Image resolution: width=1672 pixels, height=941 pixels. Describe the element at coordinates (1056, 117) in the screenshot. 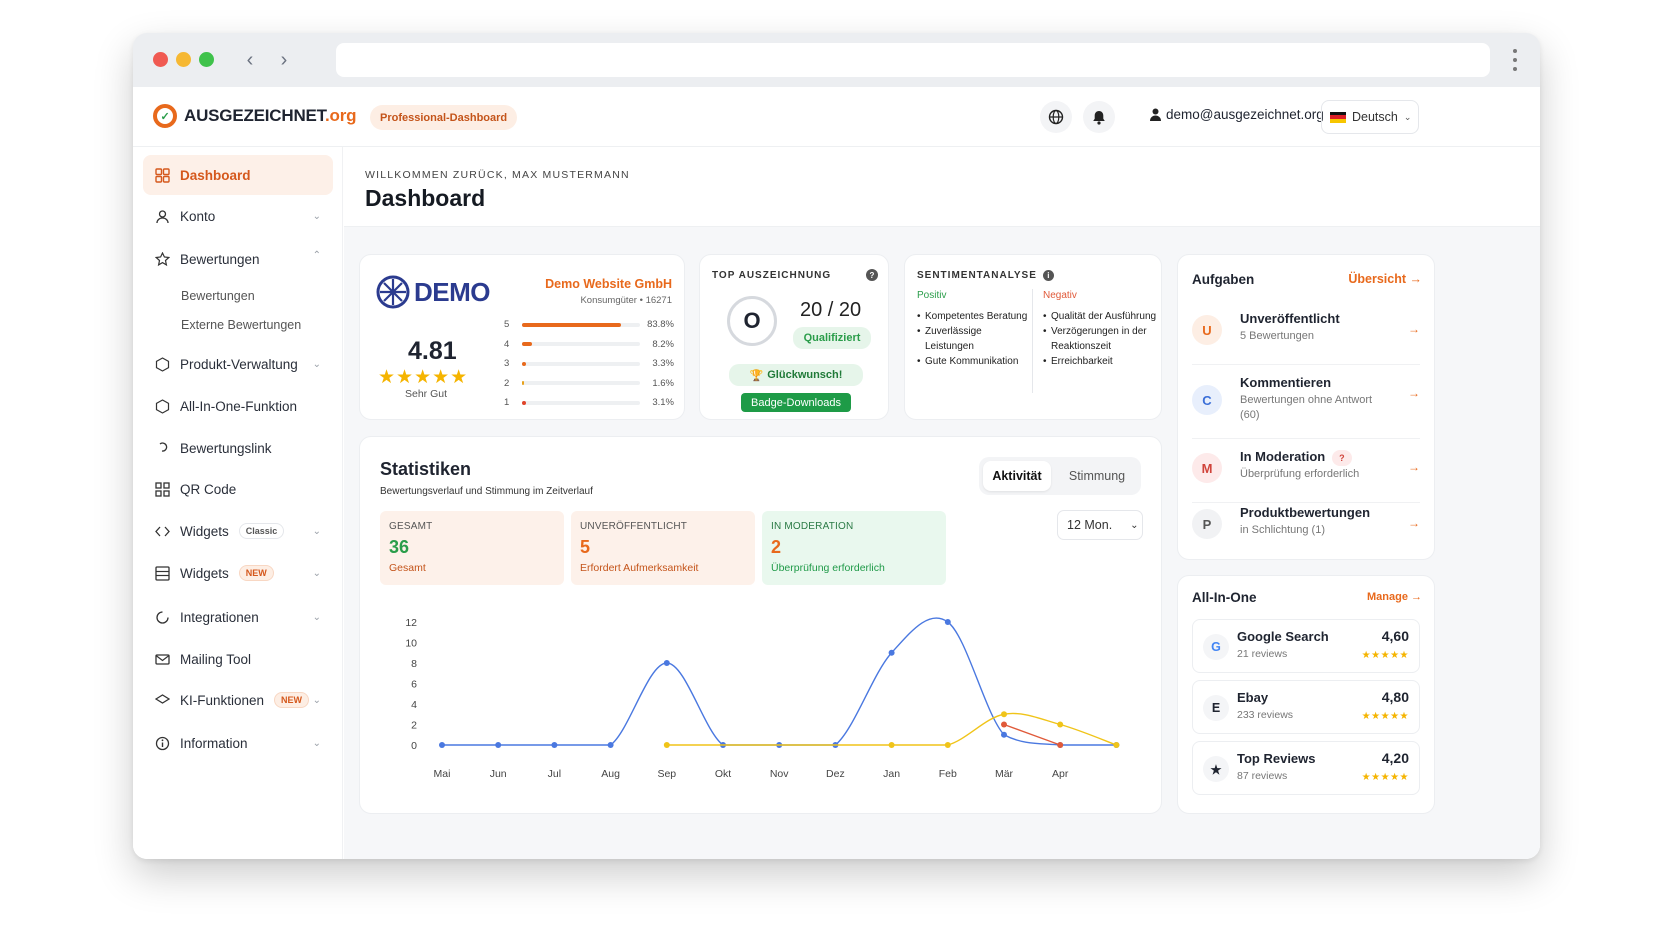

I see `globe-icon` at that location.